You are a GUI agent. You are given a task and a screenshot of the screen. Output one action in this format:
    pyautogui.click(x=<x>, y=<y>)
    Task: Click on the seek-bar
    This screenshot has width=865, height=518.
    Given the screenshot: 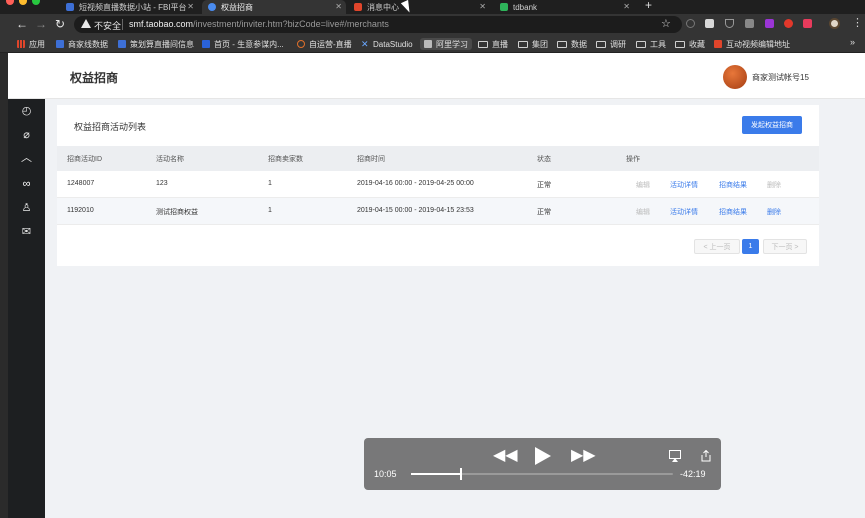 What is the action you would take?
    pyautogui.click(x=542, y=474)
    